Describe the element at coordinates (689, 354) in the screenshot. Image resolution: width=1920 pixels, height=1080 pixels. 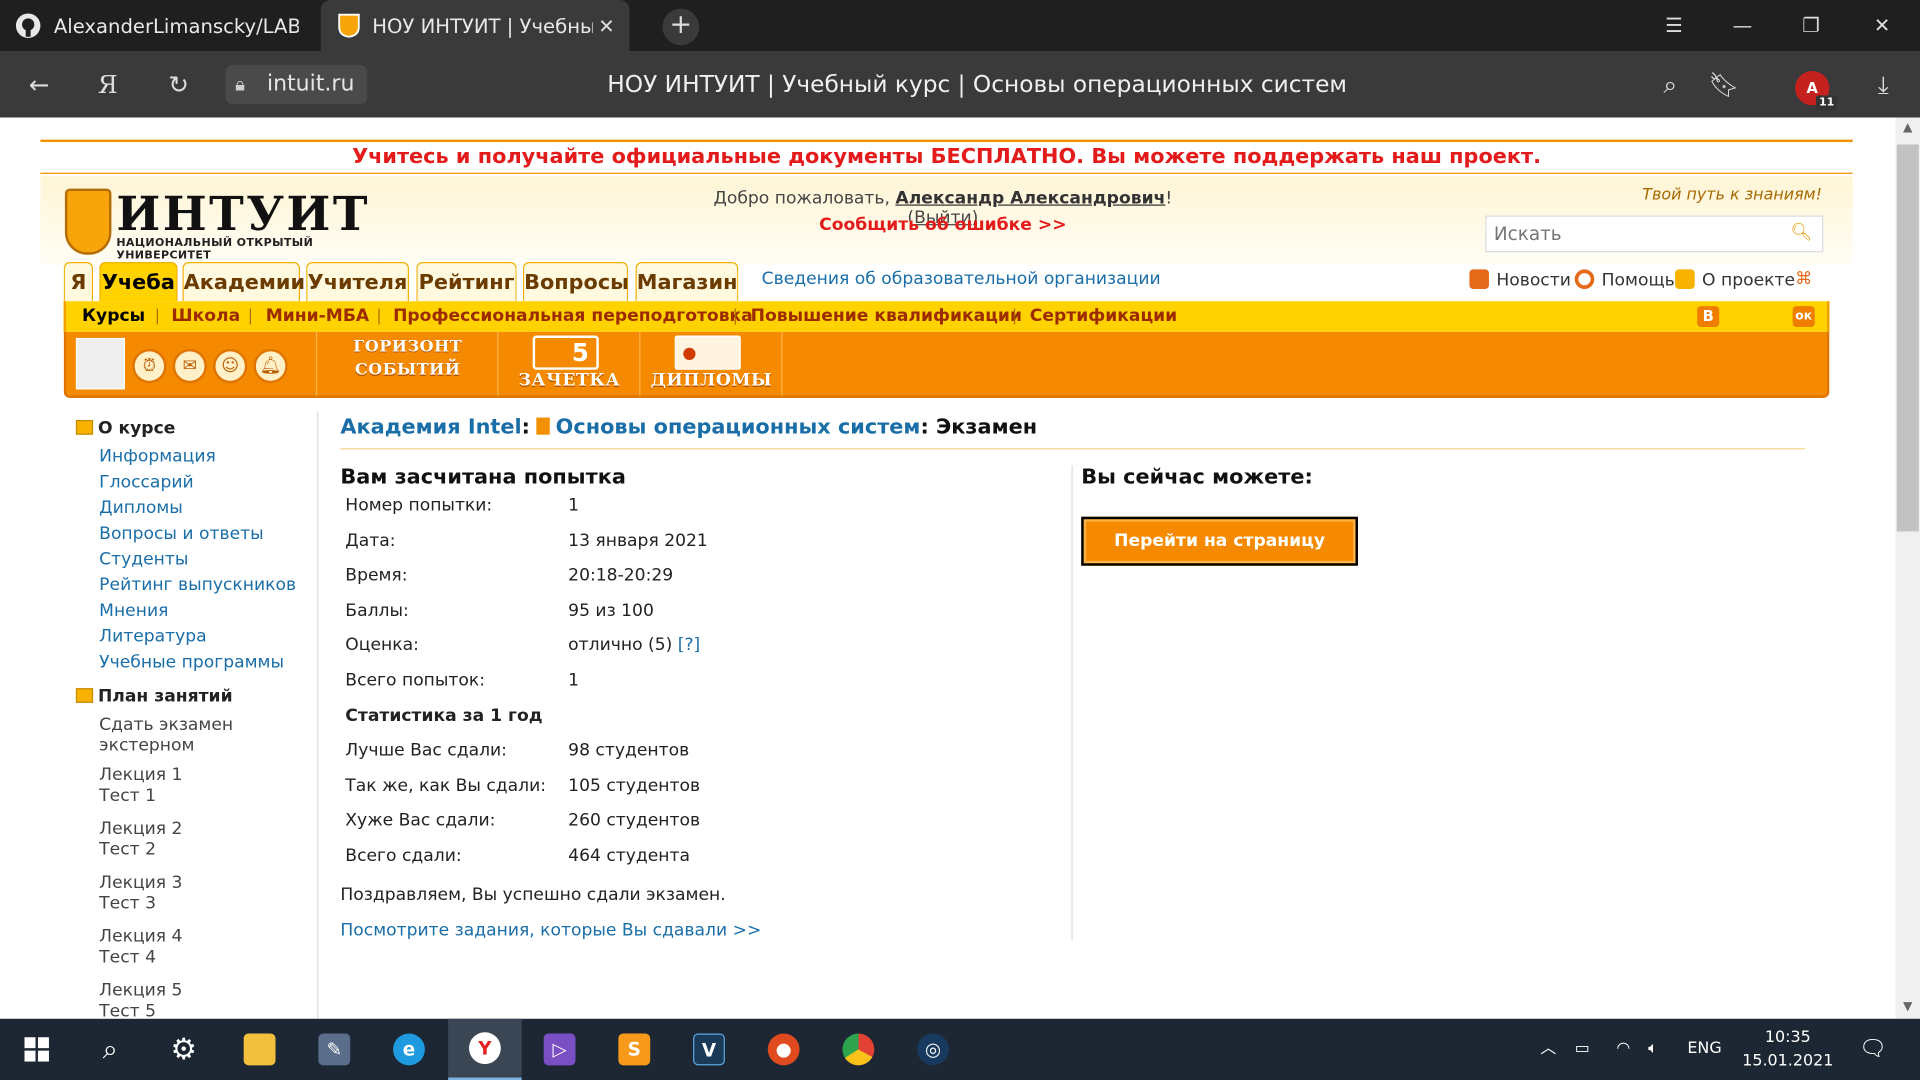
I see `diploma-seal-icon` at that location.